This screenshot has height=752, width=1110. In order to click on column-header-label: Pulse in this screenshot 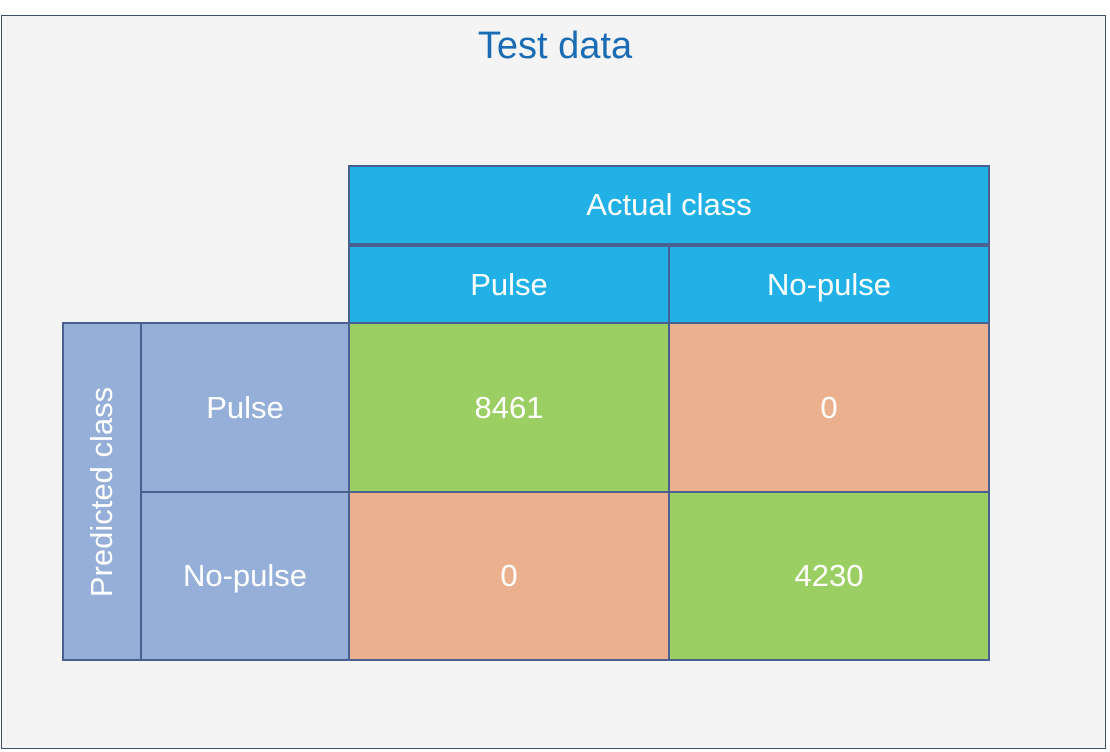, I will do `click(509, 284)`.